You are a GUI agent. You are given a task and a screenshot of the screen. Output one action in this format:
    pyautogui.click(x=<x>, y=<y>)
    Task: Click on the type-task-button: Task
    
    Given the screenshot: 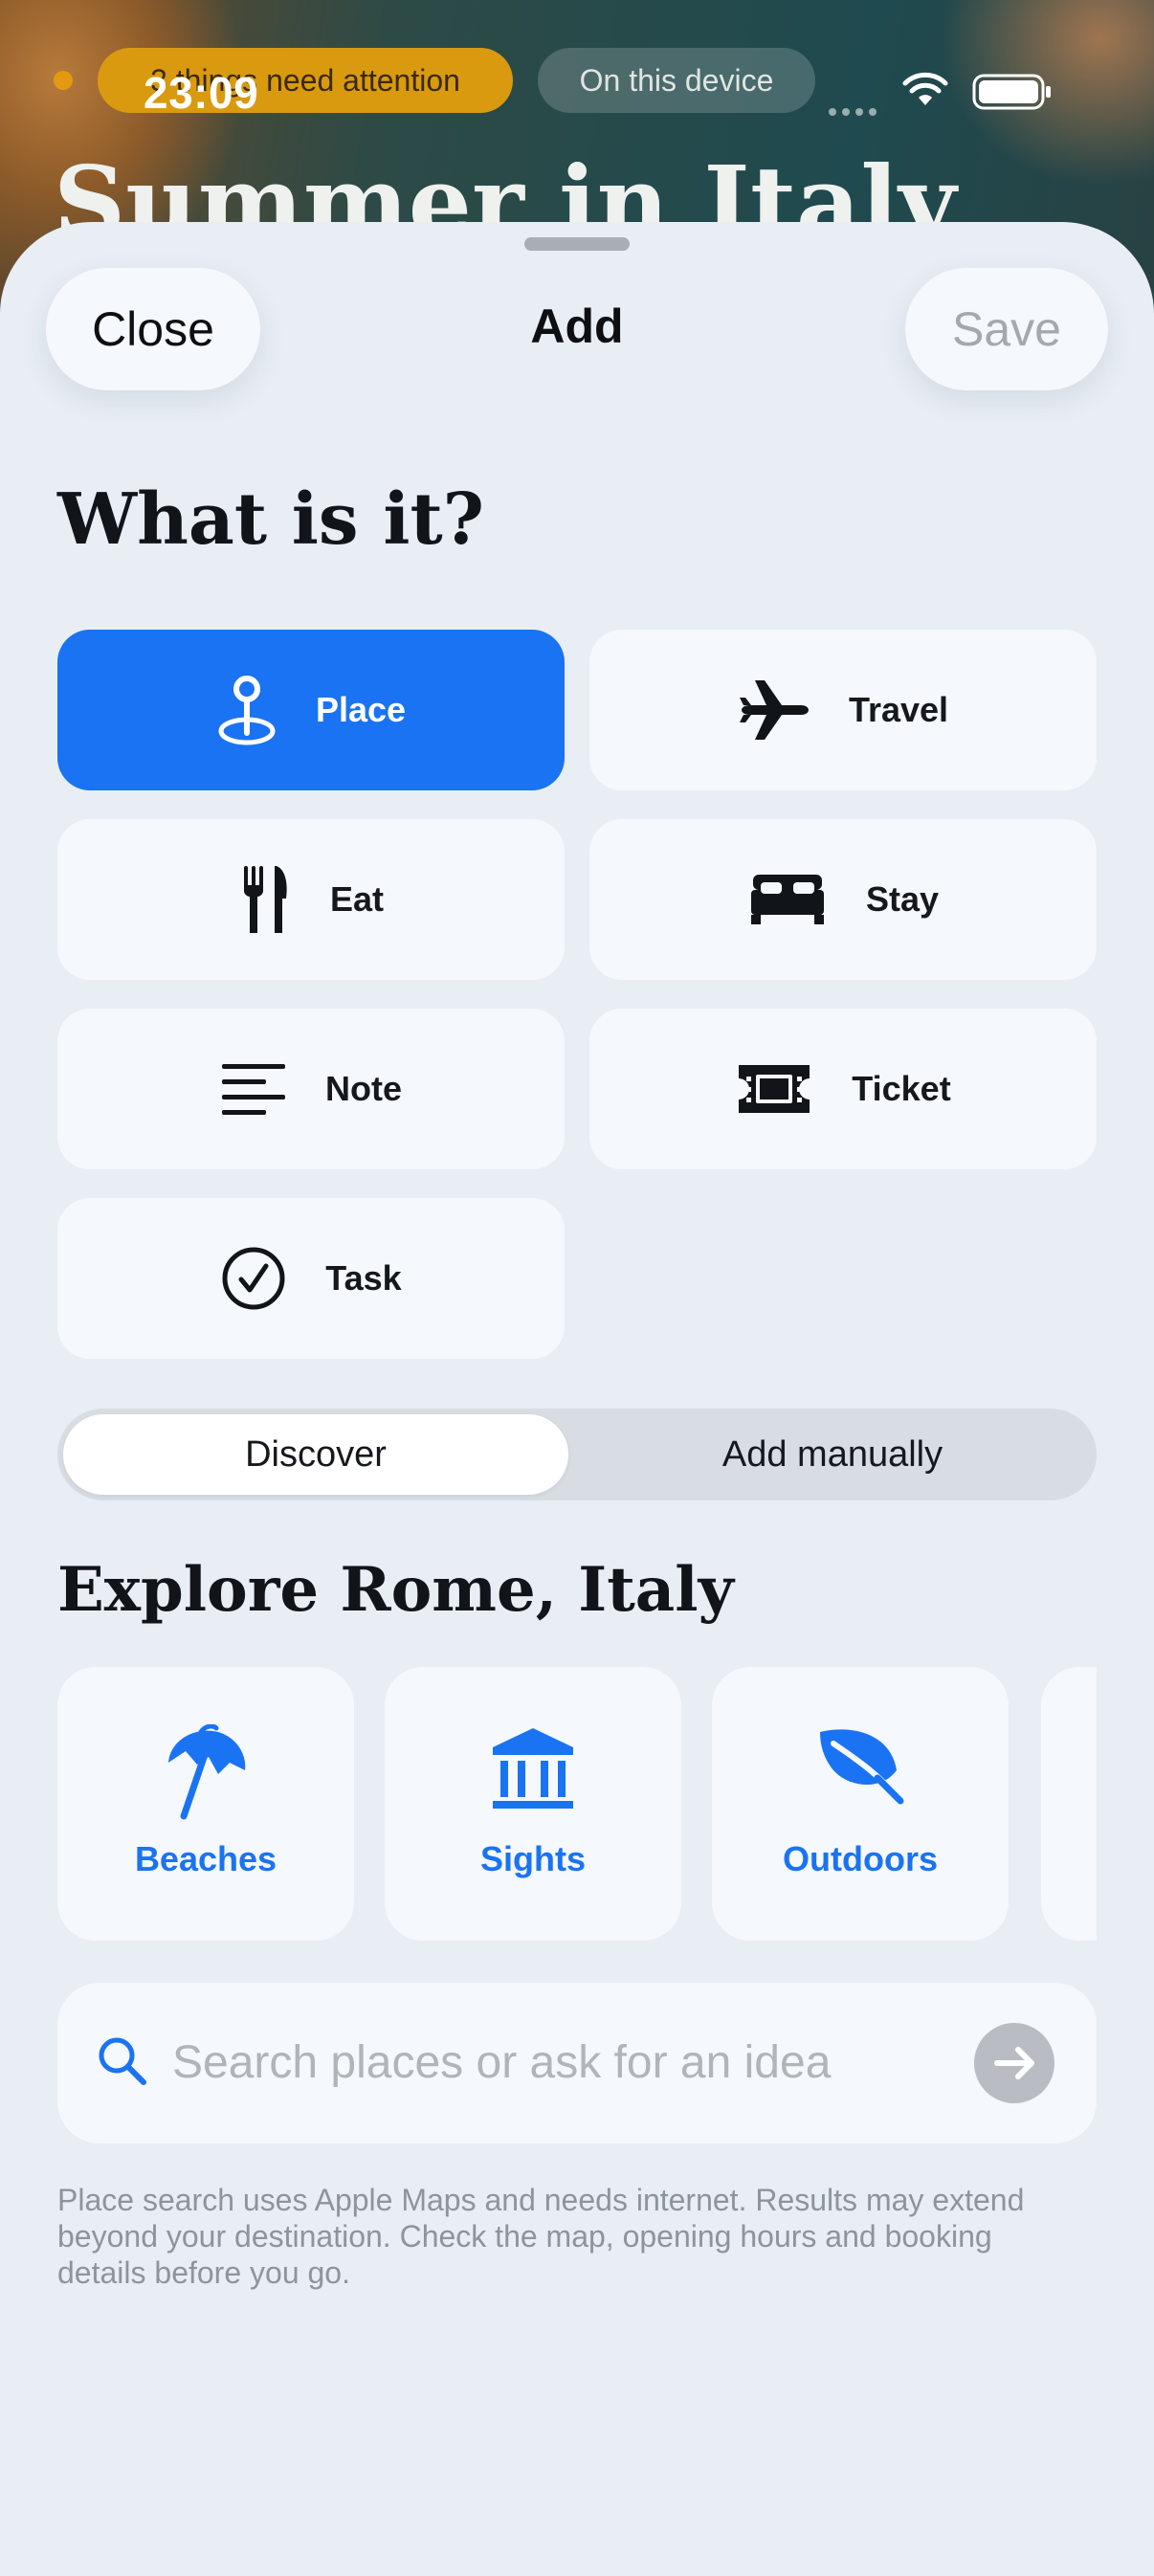 What is the action you would take?
    pyautogui.click(x=311, y=1278)
    